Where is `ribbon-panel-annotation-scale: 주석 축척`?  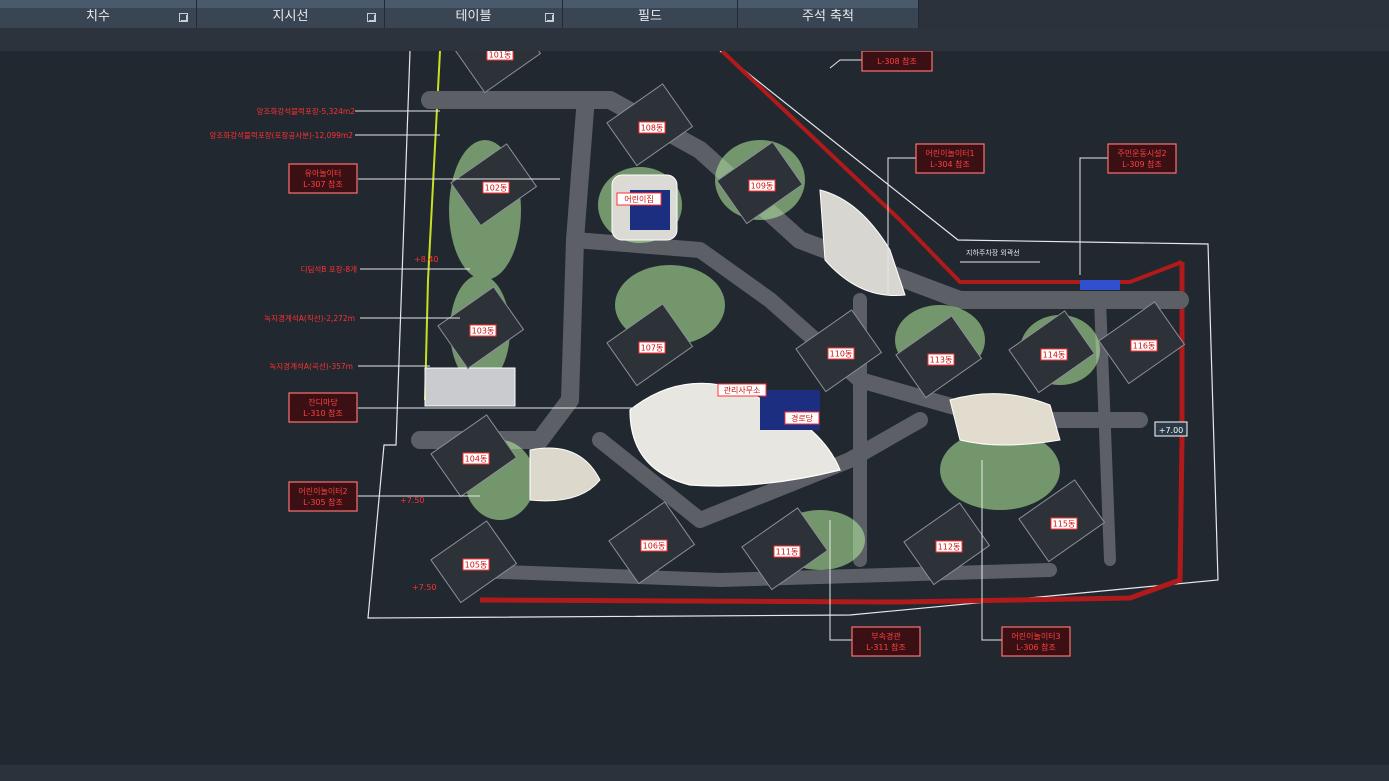
ribbon-panel-annotation-scale: 주석 축척 is located at coordinates (828, 14).